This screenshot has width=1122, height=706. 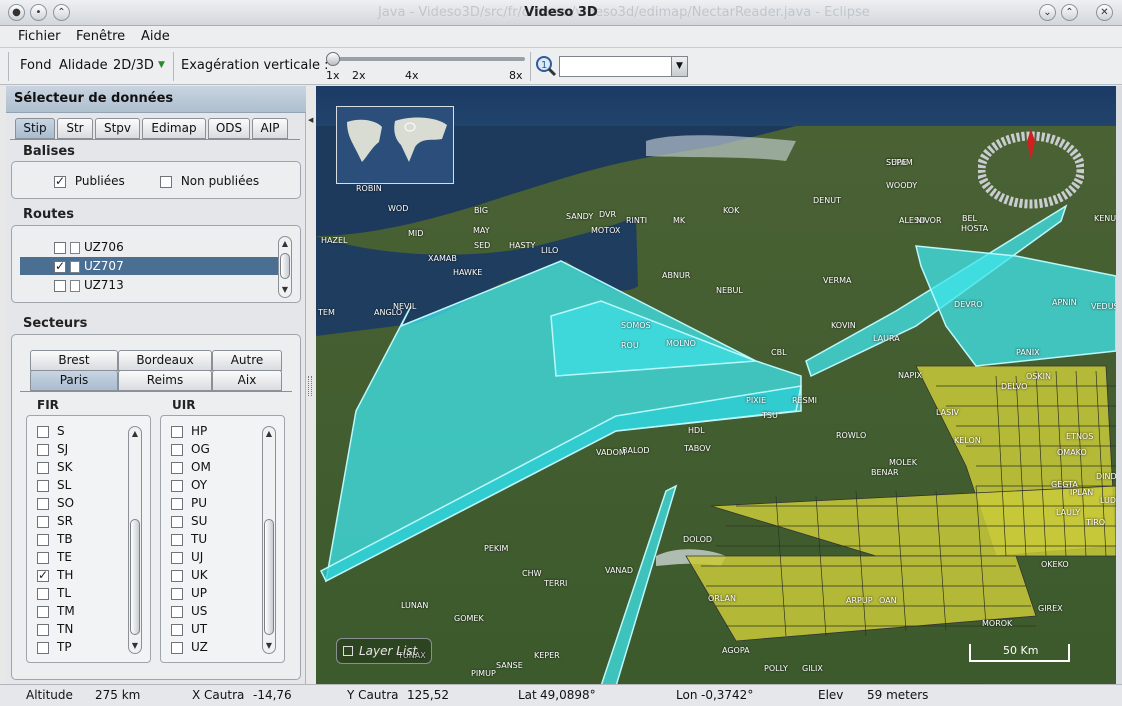 What do you see at coordinates (74, 360) in the screenshot?
I see `tab-brest: Brest` at bounding box center [74, 360].